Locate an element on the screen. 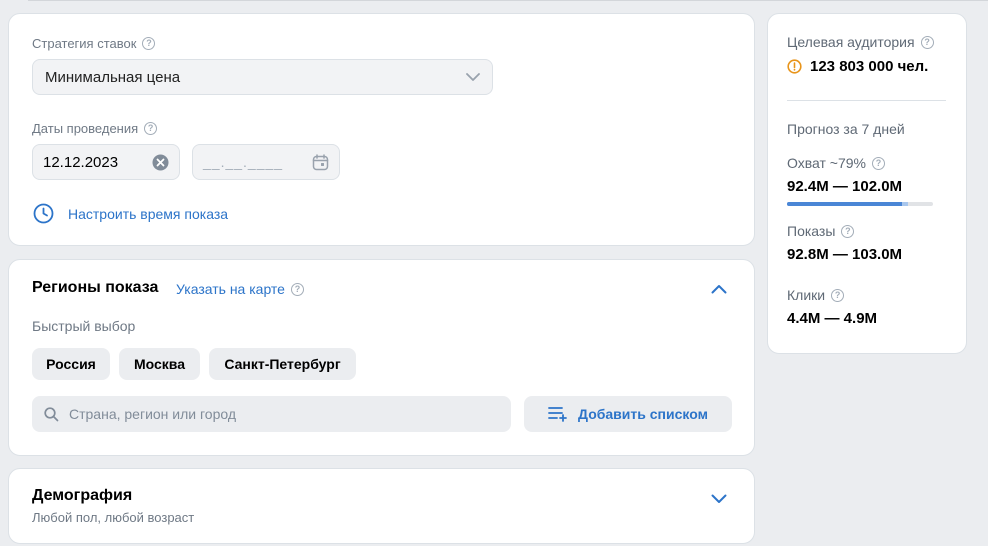 The height and width of the screenshot is (546, 988). dates-label: Даты проведения ? is located at coordinates (95, 128).